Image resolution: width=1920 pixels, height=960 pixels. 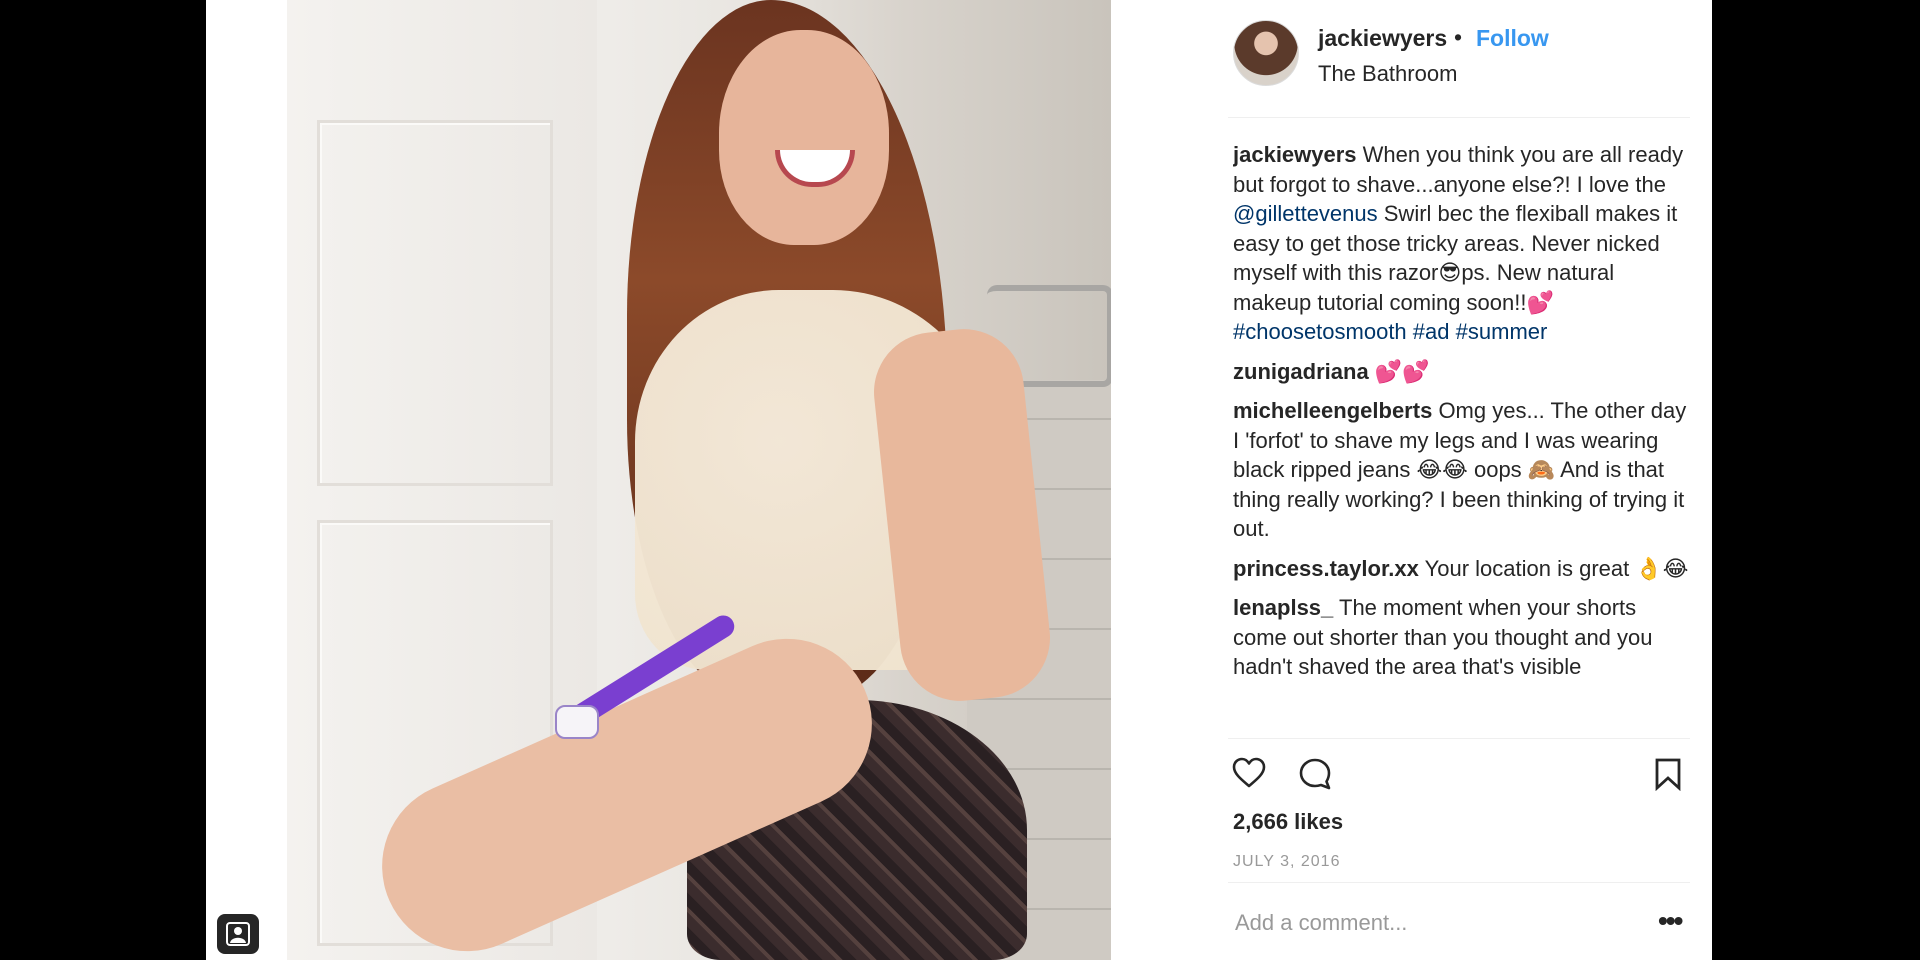 What do you see at coordinates (1459, 59) in the screenshot?
I see `post-header: jackiewyers • Follow The Bathroom` at bounding box center [1459, 59].